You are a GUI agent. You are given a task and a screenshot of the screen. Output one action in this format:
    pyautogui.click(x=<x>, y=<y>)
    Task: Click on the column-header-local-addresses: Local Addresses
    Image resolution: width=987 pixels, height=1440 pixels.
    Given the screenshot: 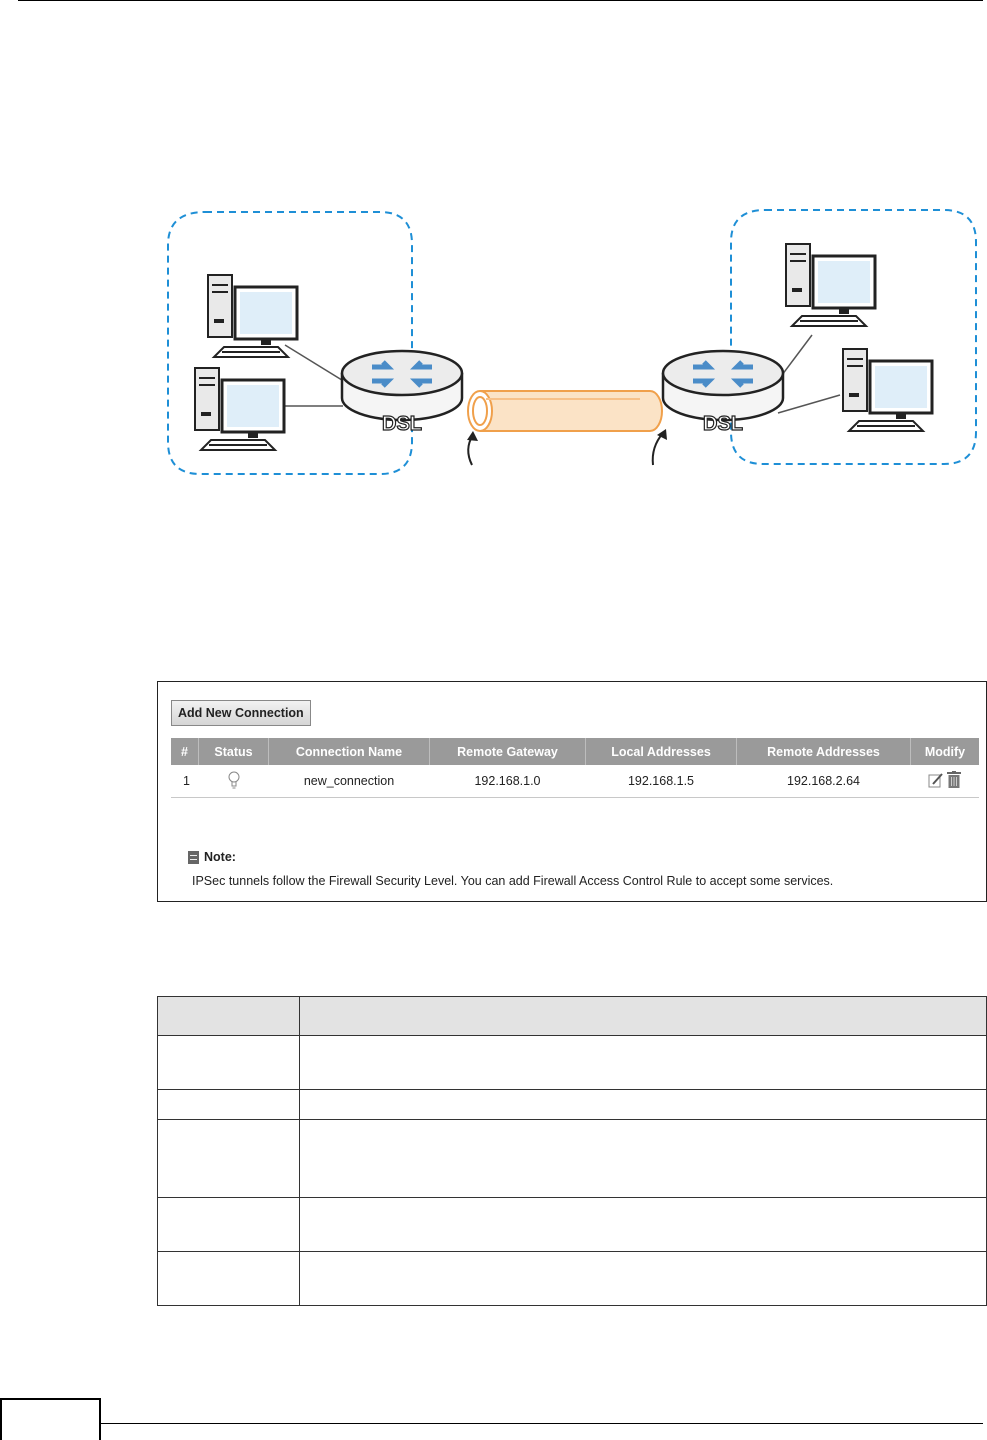 What is the action you would take?
    pyautogui.click(x=661, y=751)
    